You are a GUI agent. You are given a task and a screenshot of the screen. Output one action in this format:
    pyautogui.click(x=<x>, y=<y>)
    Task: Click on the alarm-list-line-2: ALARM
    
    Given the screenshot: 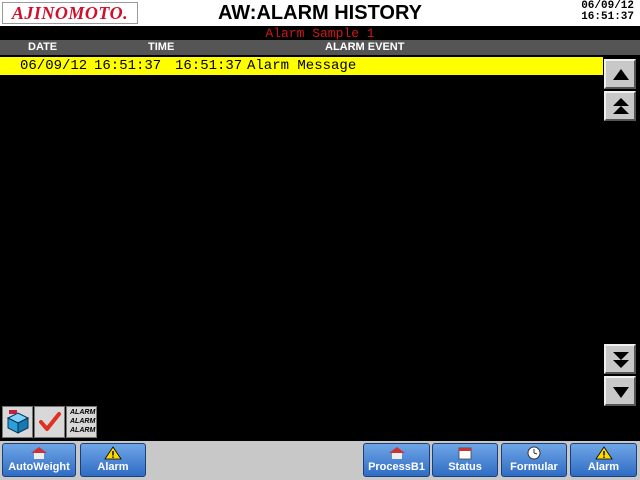 What is the action you would take?
    pyautogui.click(x=83, y=421)
    